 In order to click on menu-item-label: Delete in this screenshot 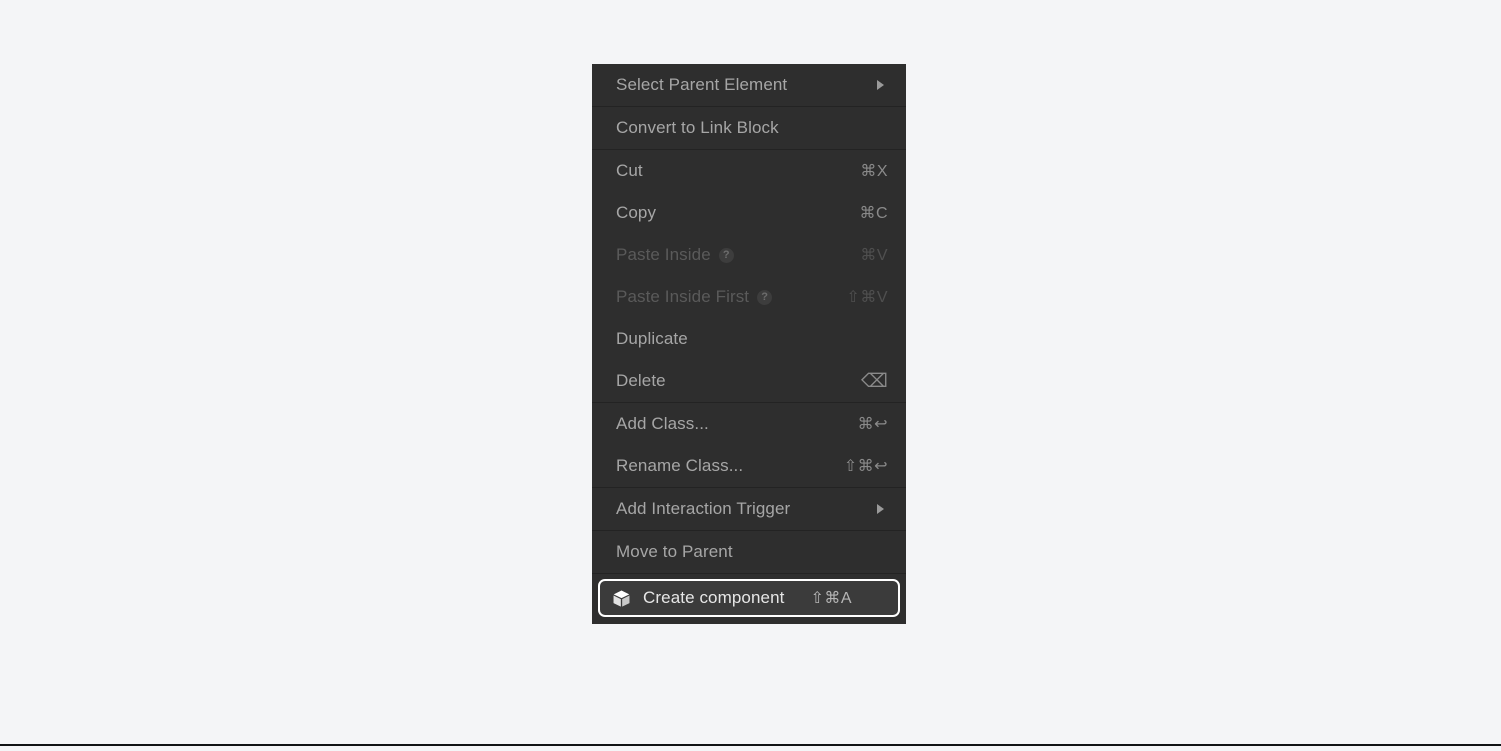, I will do `click(641, 380)`.